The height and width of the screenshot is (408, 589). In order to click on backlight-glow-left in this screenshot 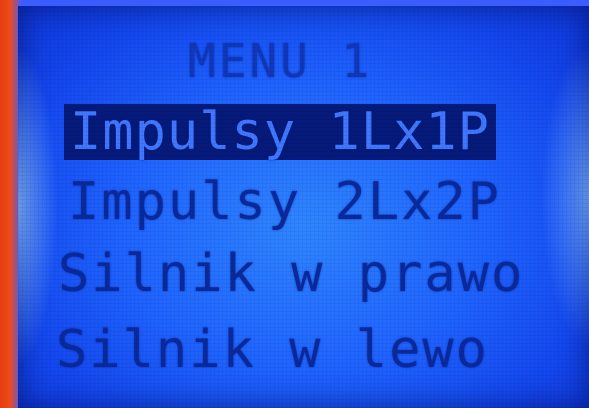, I will do `click(38, 206)`.